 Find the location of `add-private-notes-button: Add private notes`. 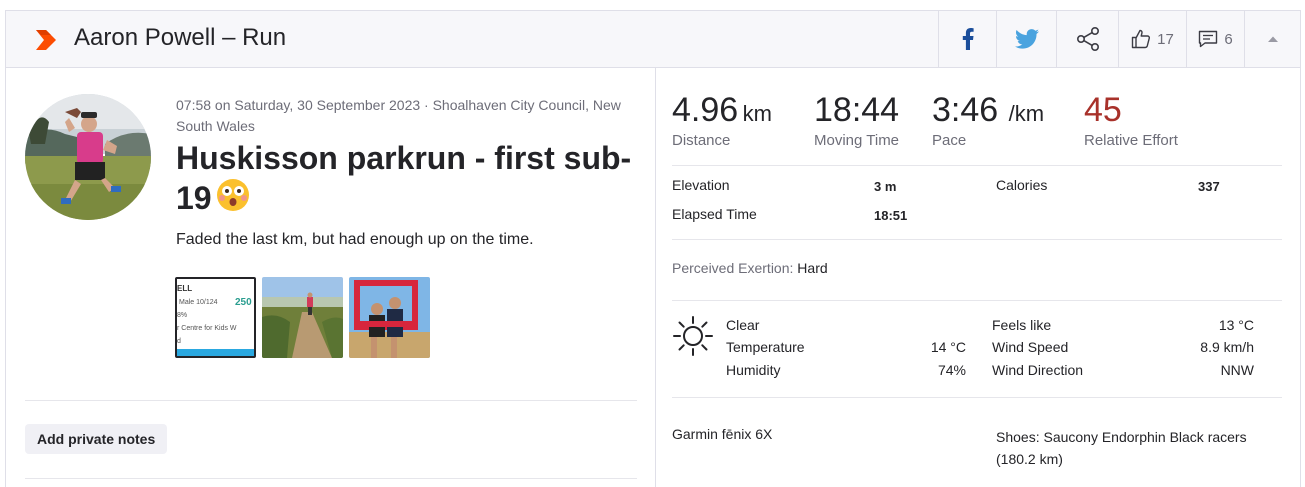

add-private-notes-button: Add private notes is located at coordinates (96, 439).